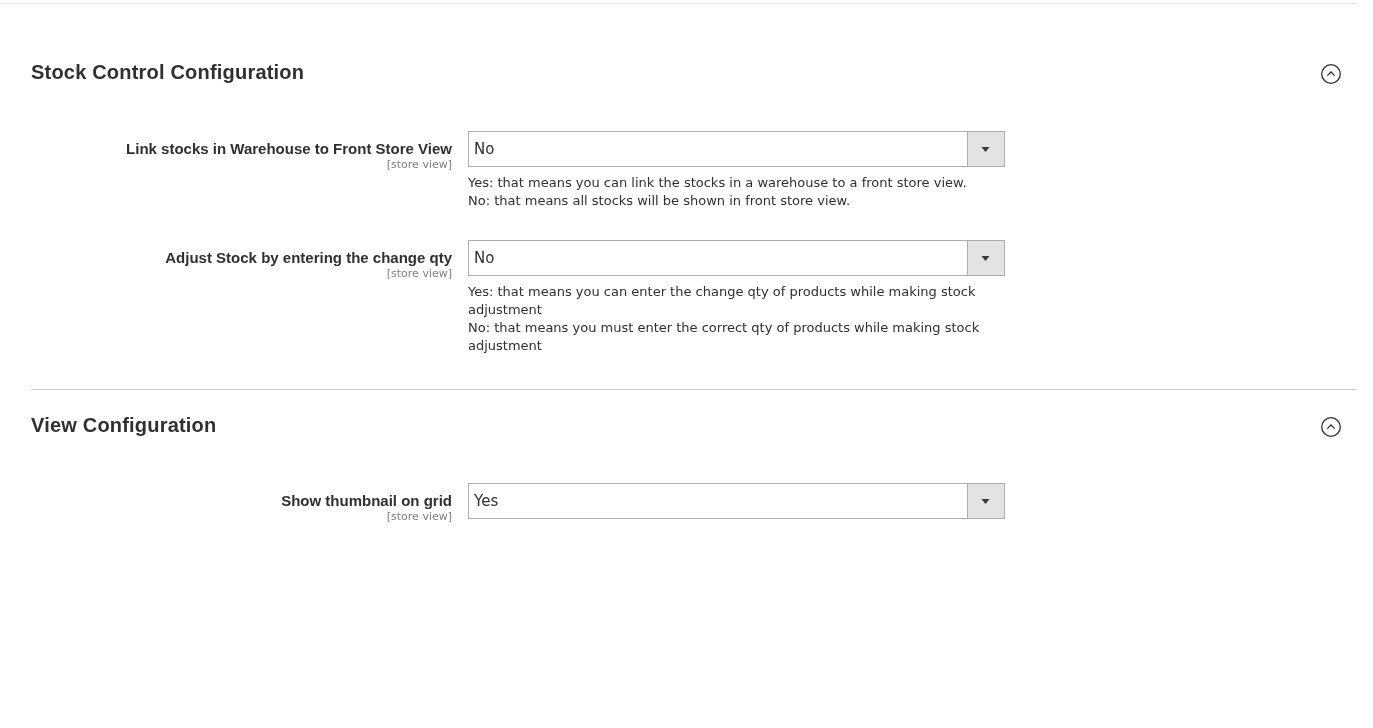 The image size is (1373, 728). What do you see at coordinates (366, 501) in the screenshot?
I see `field-label: Show thumbnail on grid` at bounding box center [366, 501].